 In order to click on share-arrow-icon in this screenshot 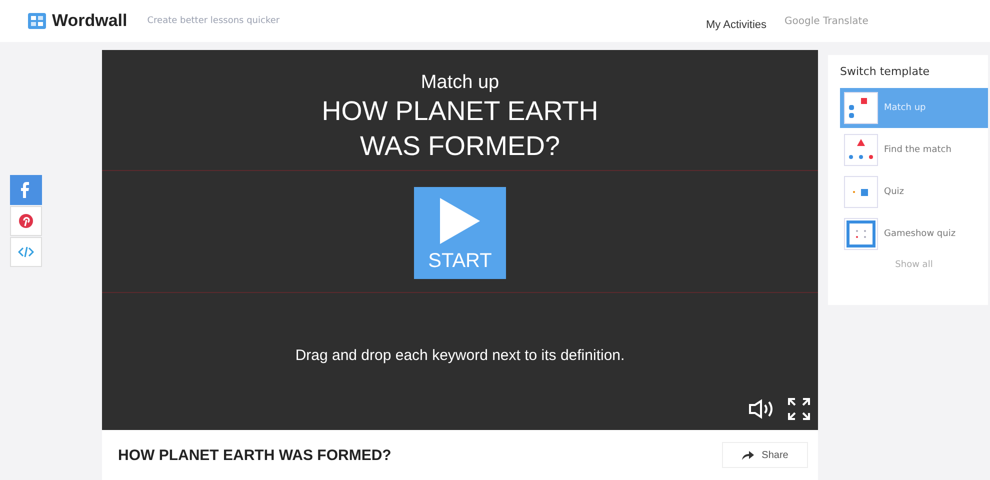, I will do `click(748, 455)`.